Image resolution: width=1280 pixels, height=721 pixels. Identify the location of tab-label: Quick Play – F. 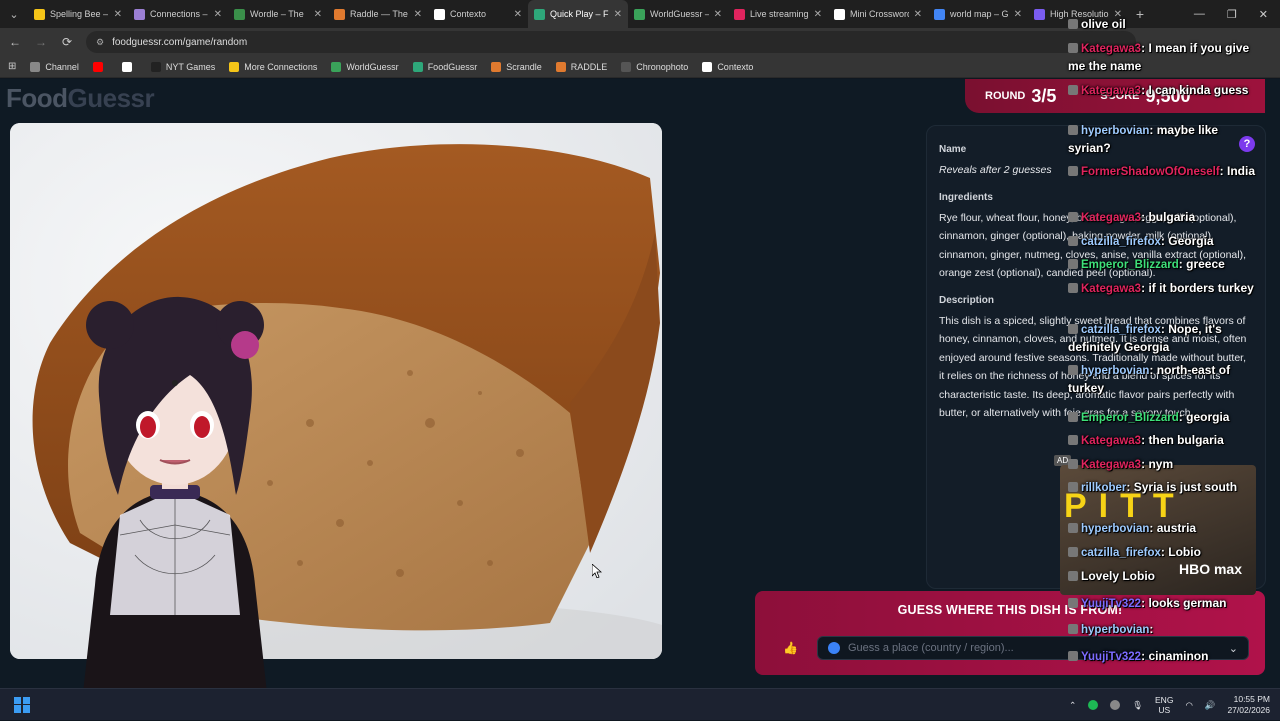
(579, 14).